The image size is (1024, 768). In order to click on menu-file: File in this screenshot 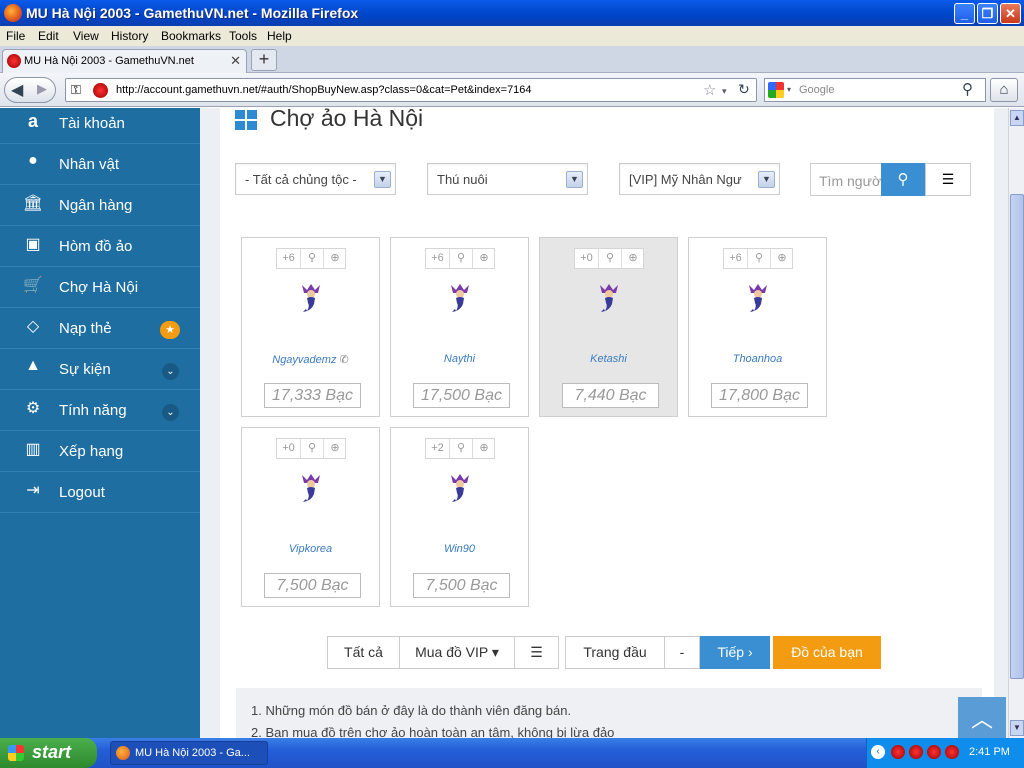, I will do `click(15, 36)`.